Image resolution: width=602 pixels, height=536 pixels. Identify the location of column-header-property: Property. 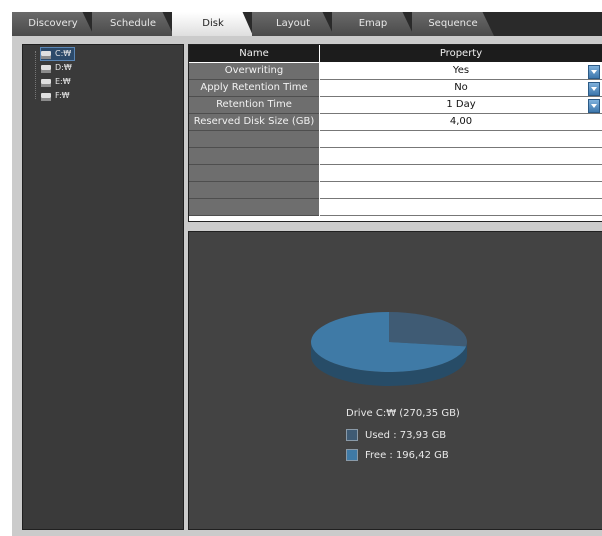
(461, 53).